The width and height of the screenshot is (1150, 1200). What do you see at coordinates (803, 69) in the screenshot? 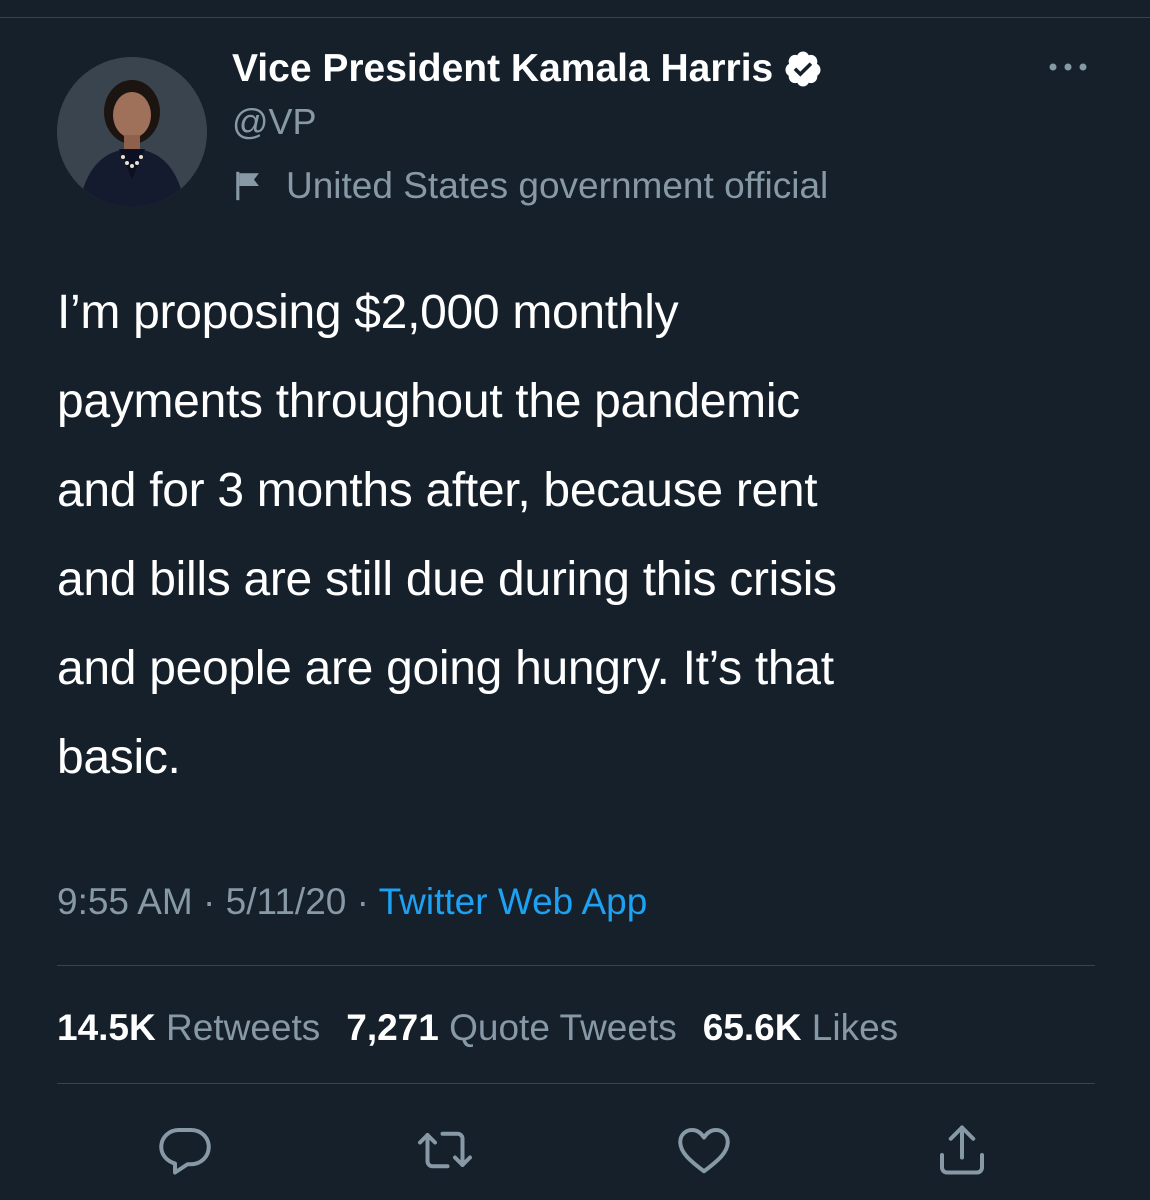
I see `verified-badge-icon` at bounding box center [803, 69].